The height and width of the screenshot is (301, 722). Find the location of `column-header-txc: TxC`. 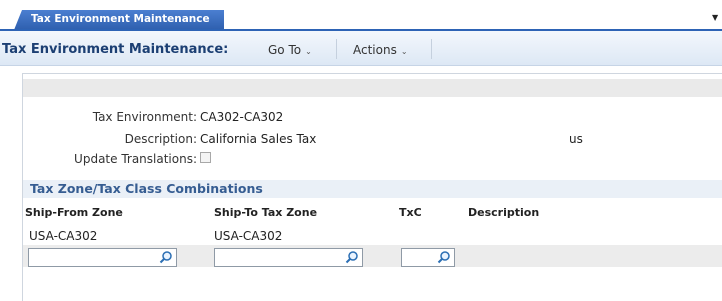

column-header-txc: TxC is located at coordinates (410, 212).